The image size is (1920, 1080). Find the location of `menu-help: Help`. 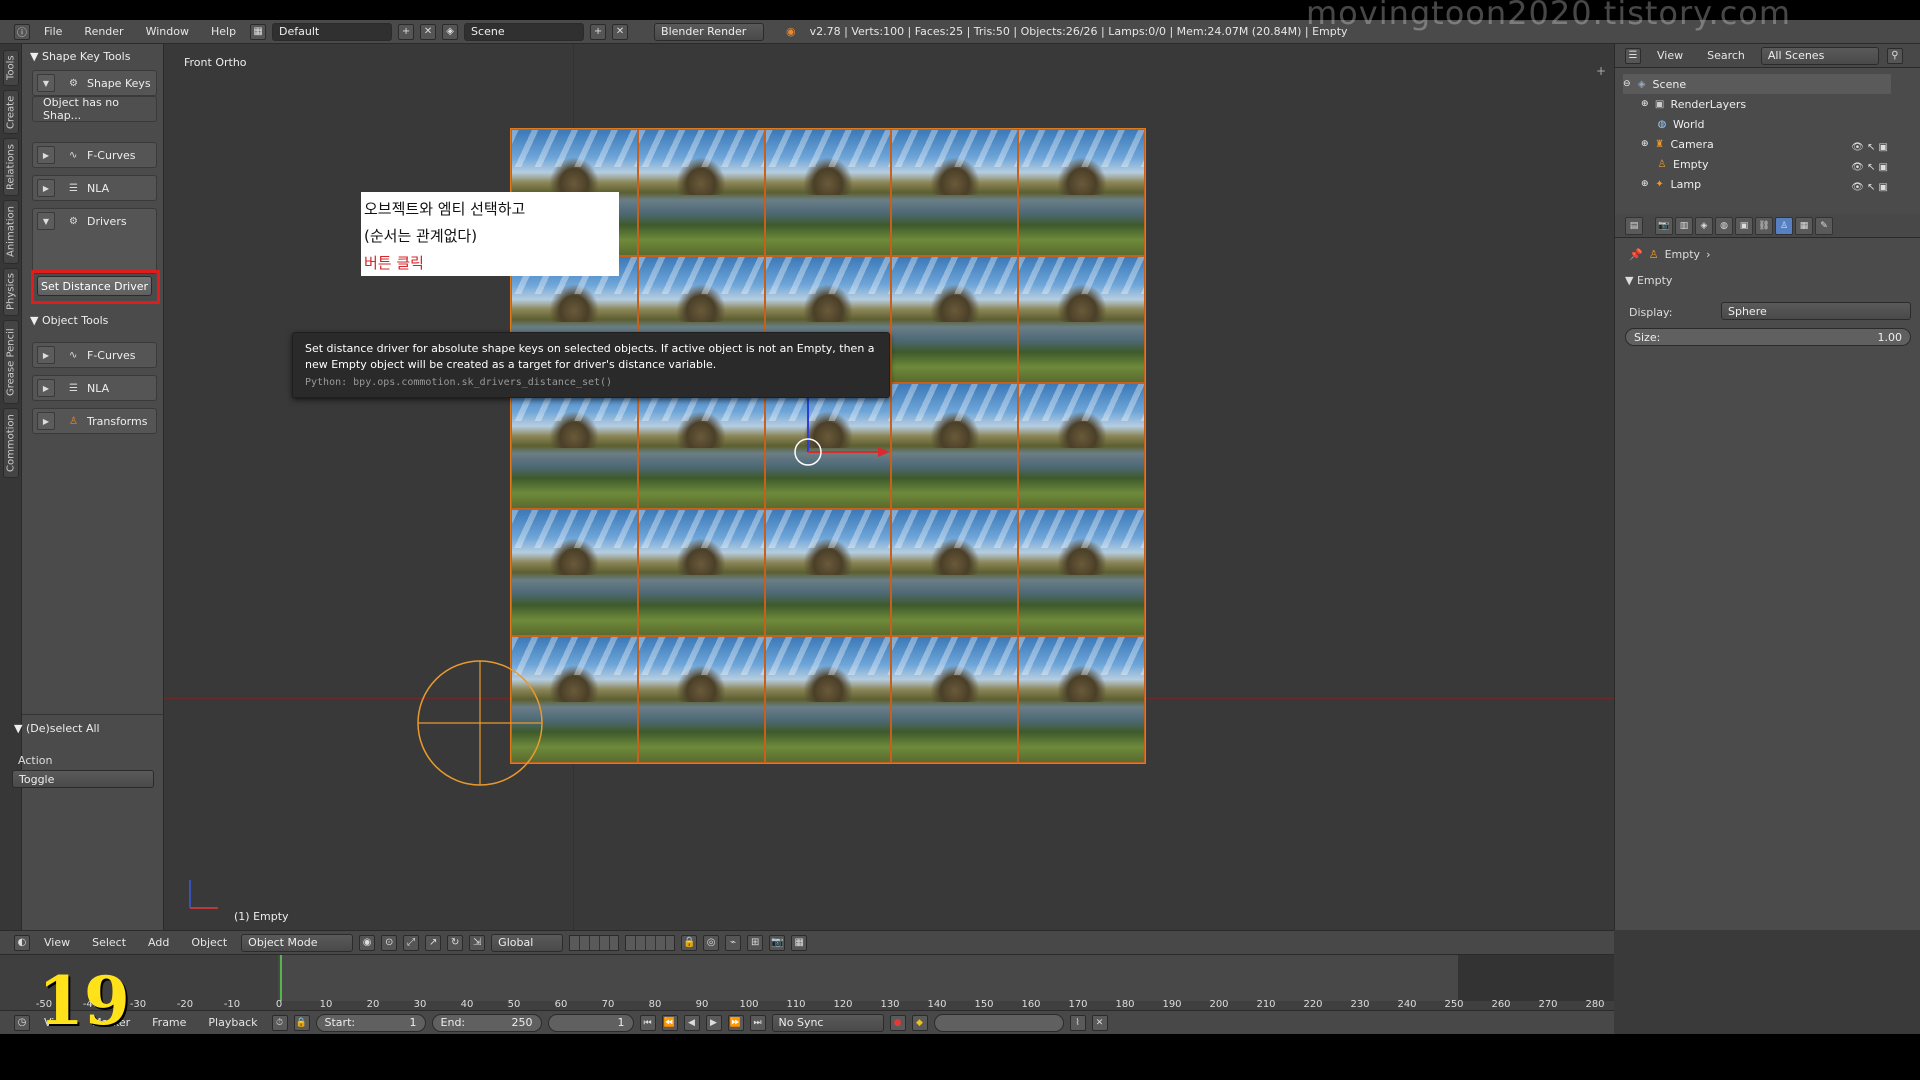

menu-help: Help is located at coordinates (223, 31).